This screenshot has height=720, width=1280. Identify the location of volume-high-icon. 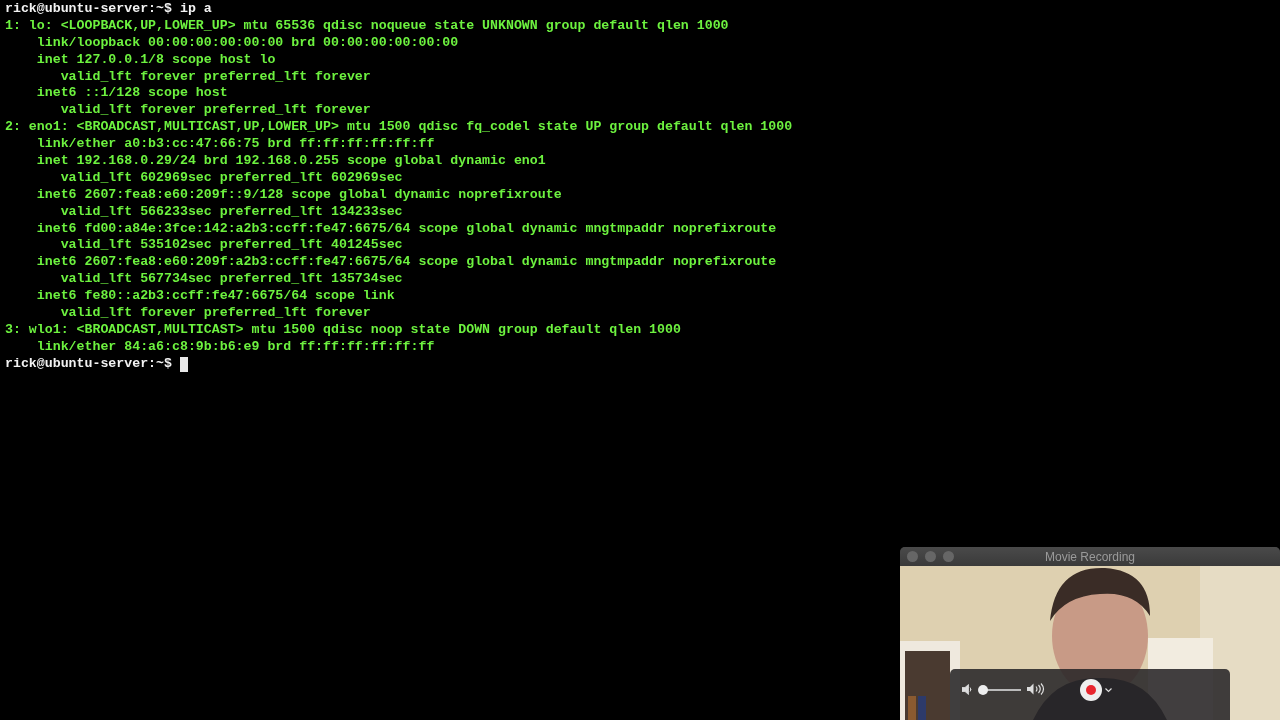
(1036, 689).